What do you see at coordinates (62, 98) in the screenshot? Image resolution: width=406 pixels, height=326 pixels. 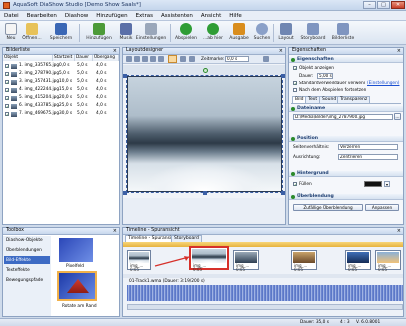 I see `table-row: ✓ 5. img_415204.jpg 20,0 s 5,0 s 4,0 s` at bounding box center [62, 98].